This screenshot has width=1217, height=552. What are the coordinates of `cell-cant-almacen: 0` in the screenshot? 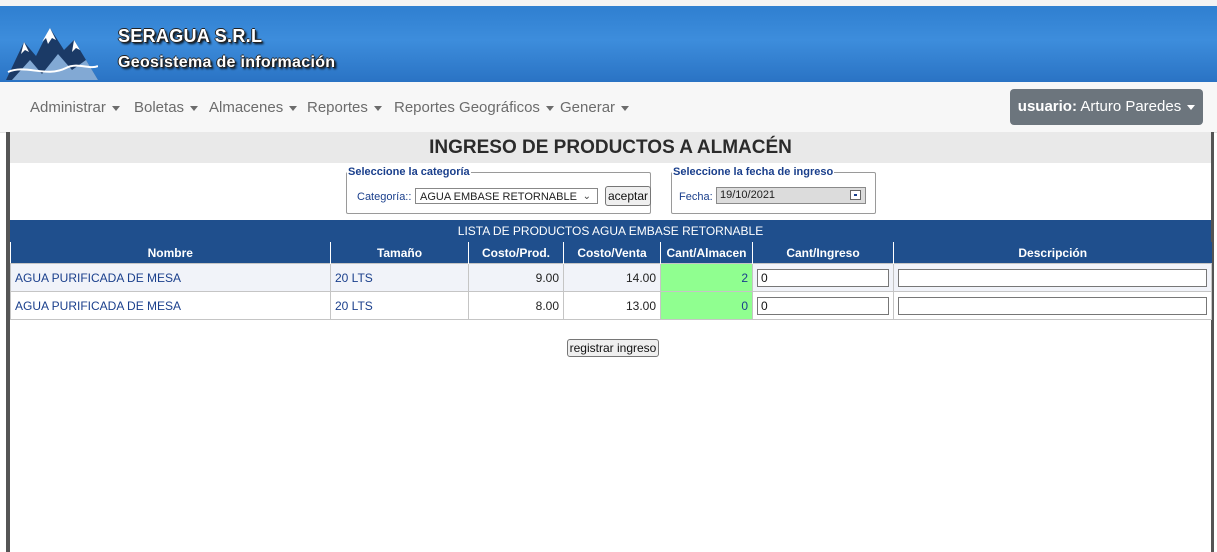 It's located at (706, 305).